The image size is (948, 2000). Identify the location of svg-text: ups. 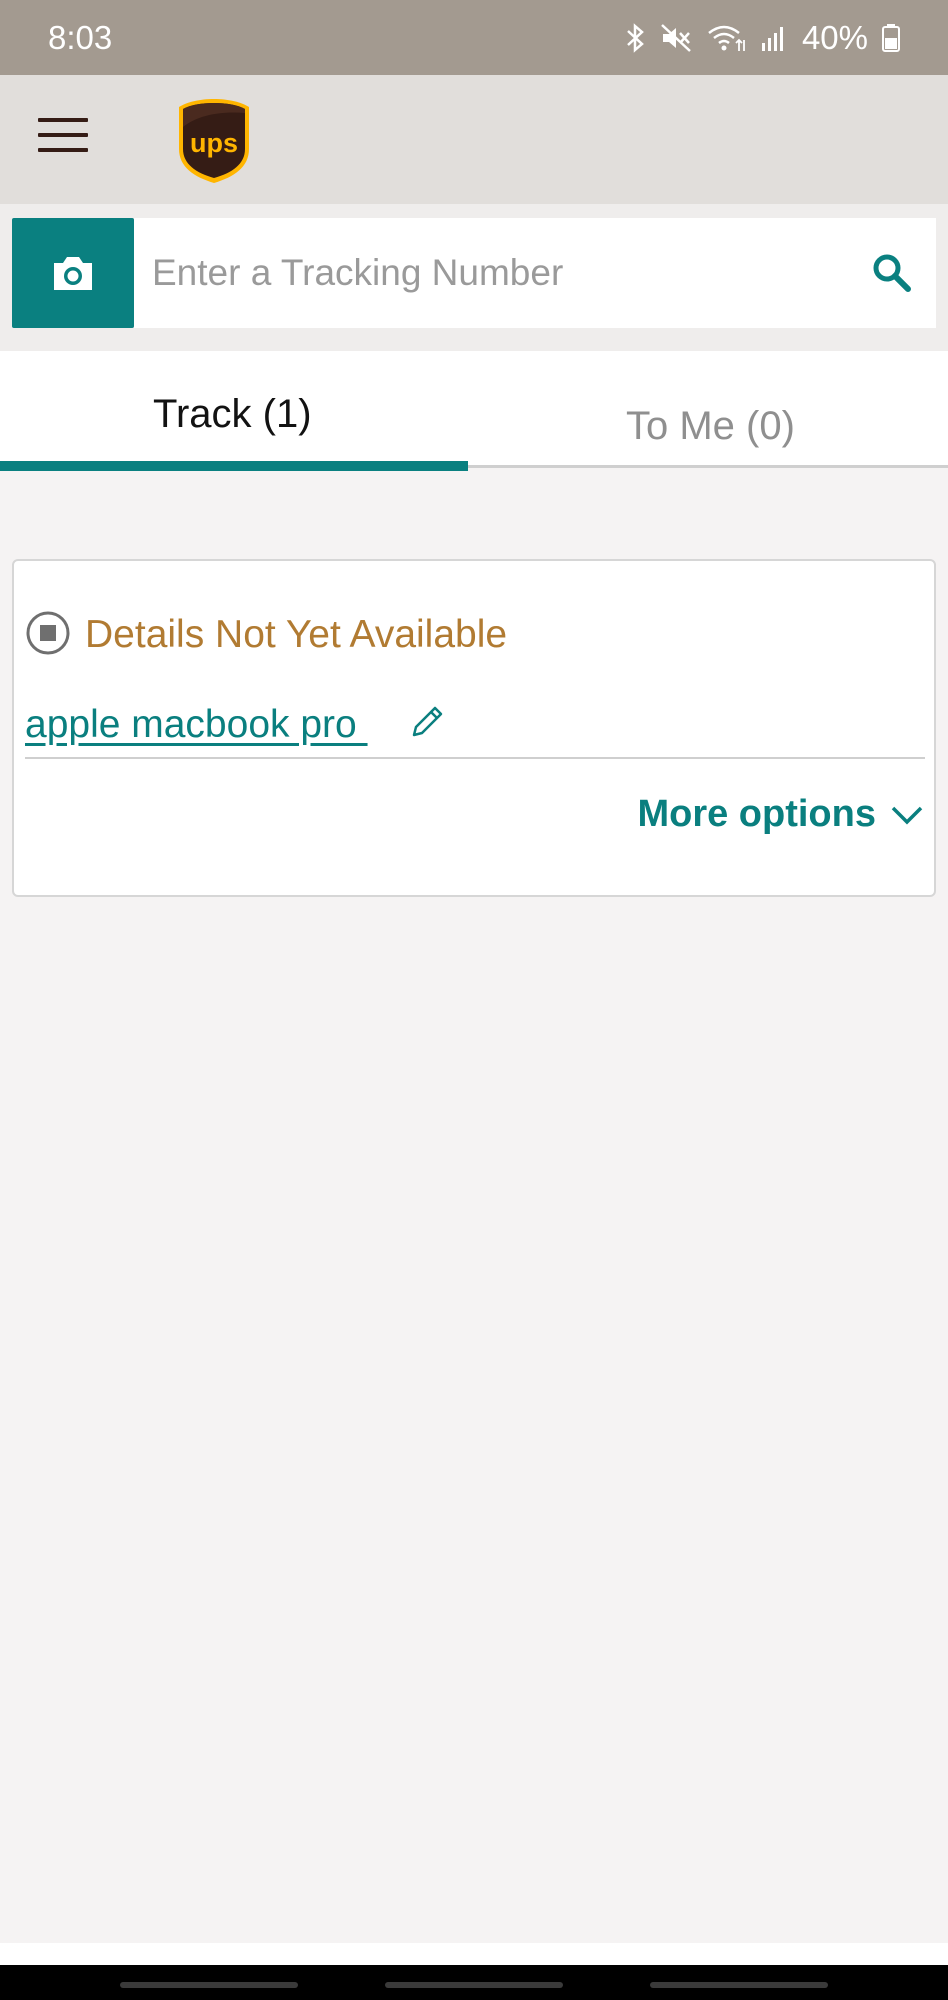
(214, 143).